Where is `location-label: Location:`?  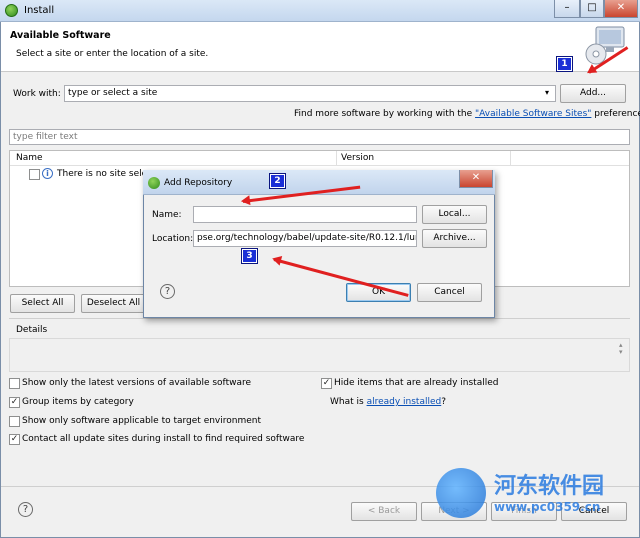
location-label: Location: is located at coordinates (173, 239).